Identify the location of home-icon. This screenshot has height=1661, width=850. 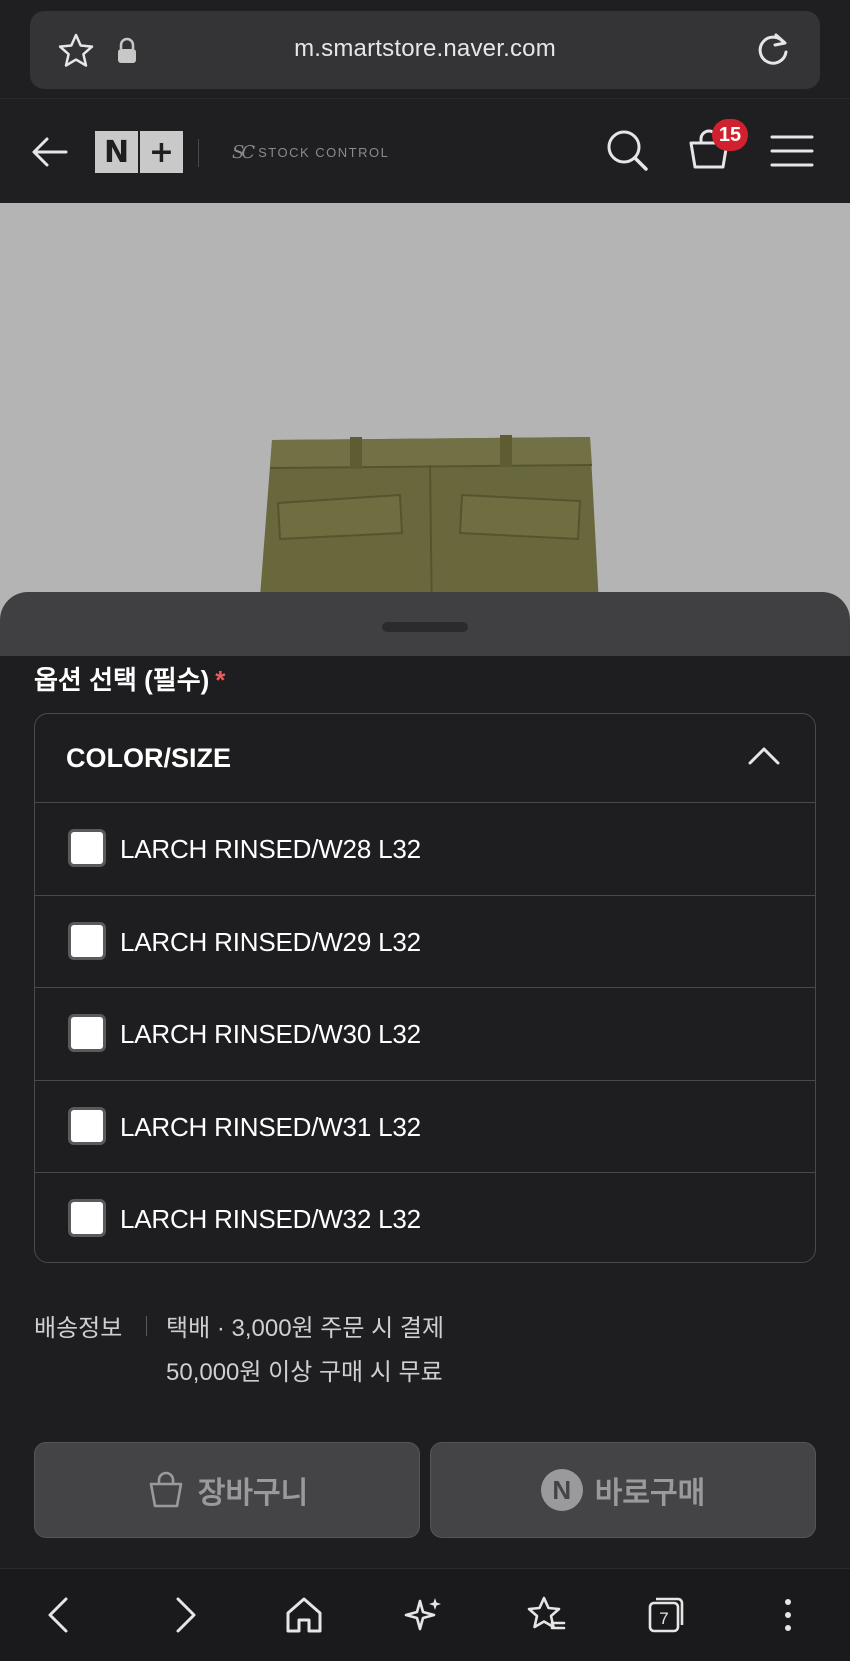
(304, 1615).